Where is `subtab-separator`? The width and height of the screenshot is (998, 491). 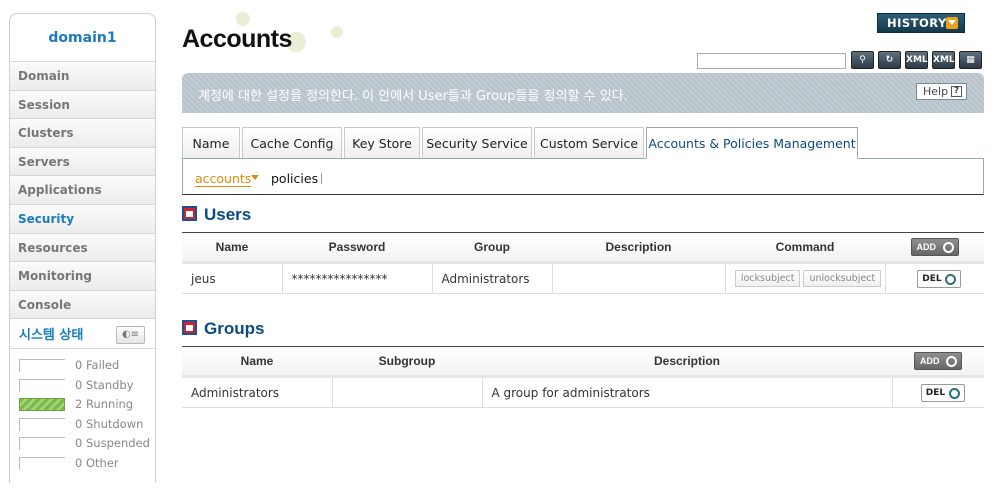
subtab-separator is located at coordinates (321, 178).